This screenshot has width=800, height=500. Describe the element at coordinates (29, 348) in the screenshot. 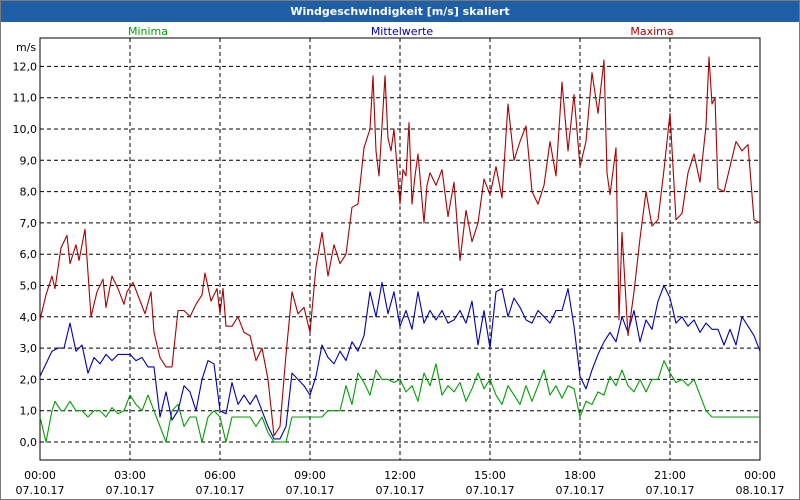

I see `y-tick-label: 3,0` at that location.